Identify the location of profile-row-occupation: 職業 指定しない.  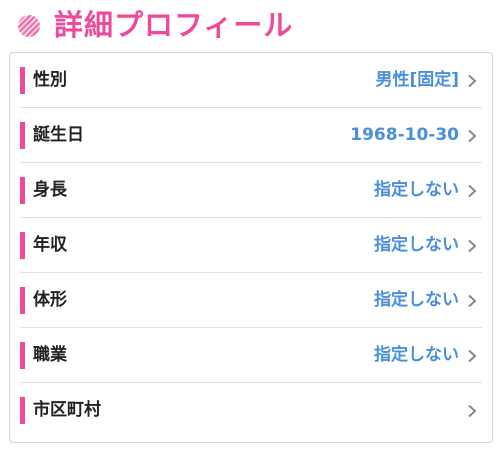
(251, 355).